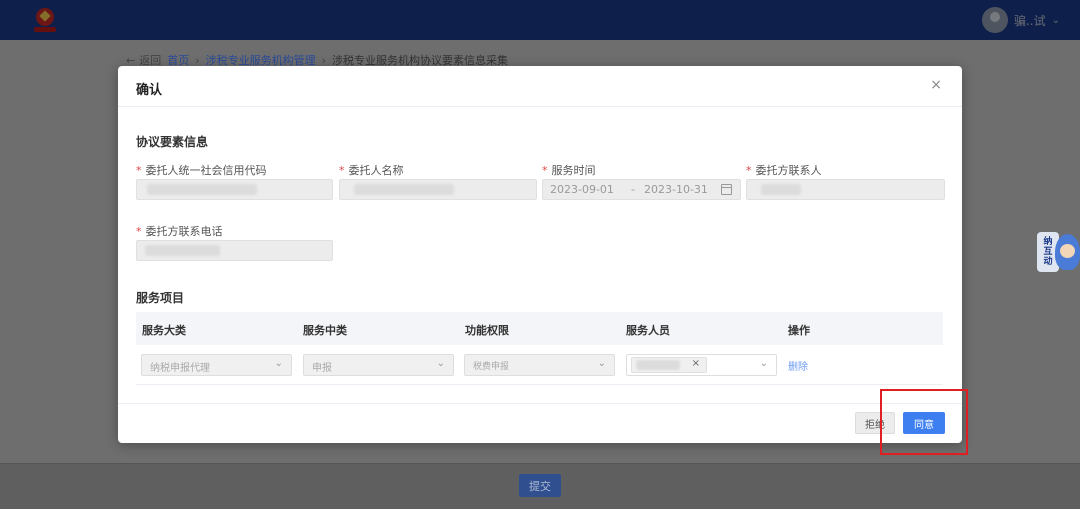  I want to click on contact-label: * 委托方联系人, so click(784, 170).